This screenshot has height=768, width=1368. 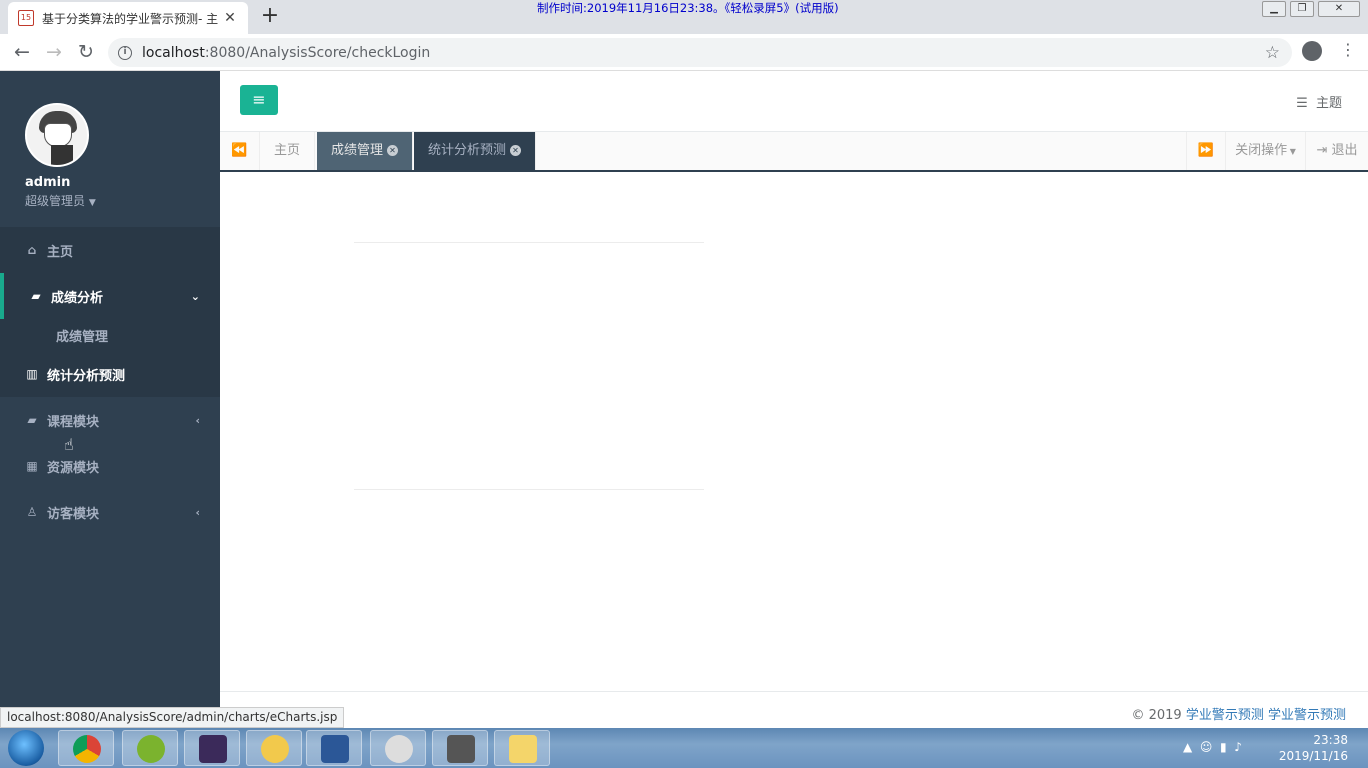 I want to click on page-footer: © 2019 学业警示预测 学业警示预测, so click(x=794, y=709).